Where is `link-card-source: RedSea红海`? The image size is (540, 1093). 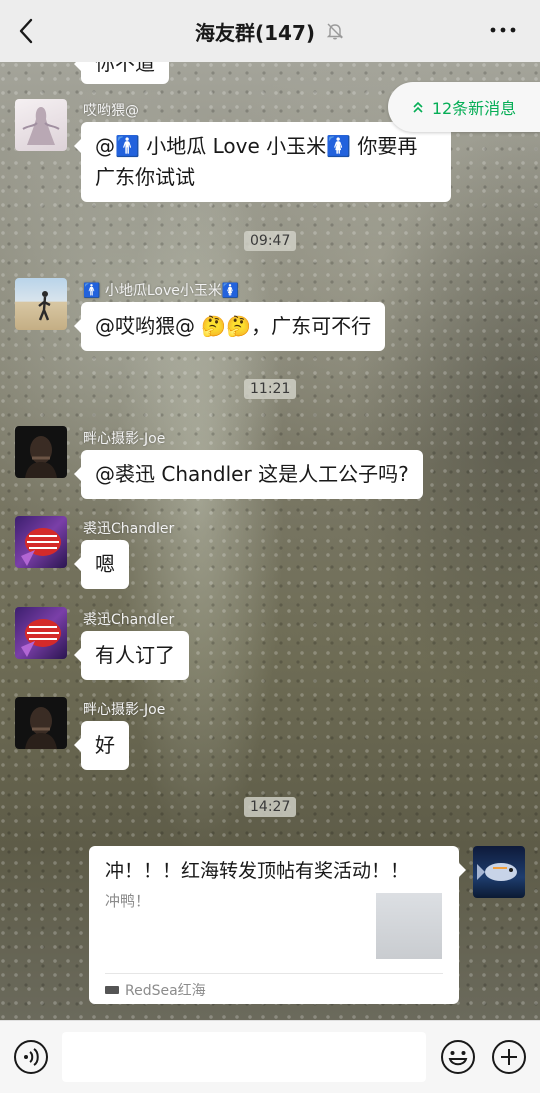 link-card-source: RedSea红海 is located at coordinates (155, 990).